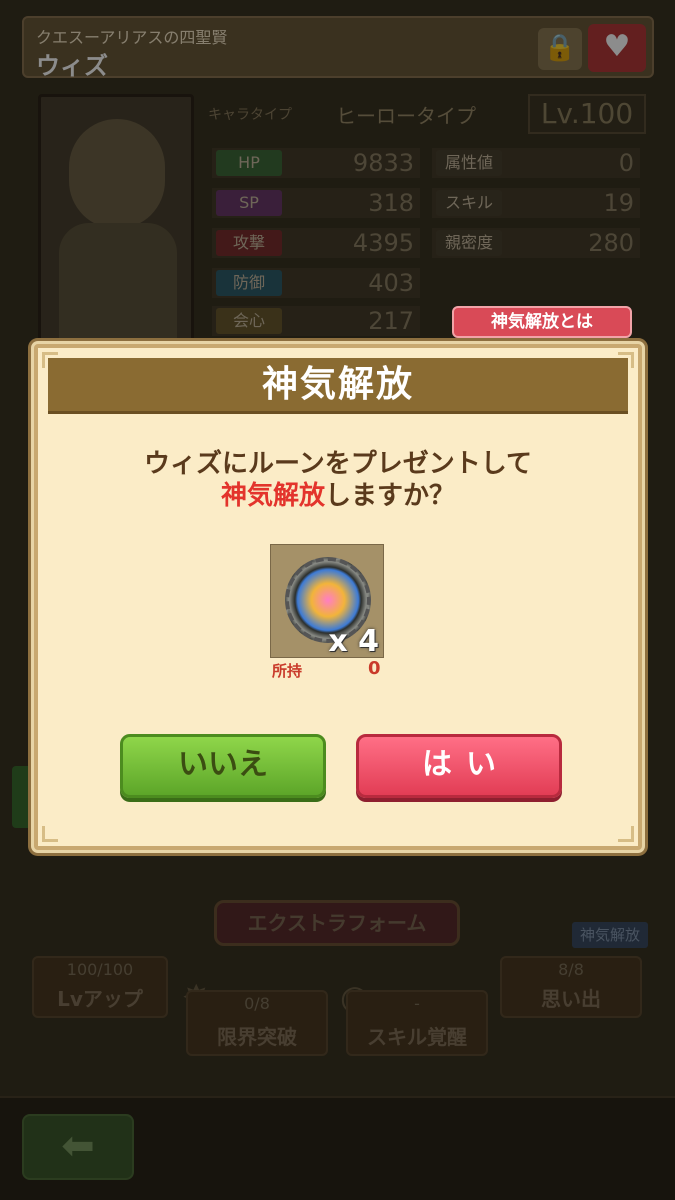 The width and height of the screenshot is (675, 1200). Describe the element at coordinates (459, 766) in the screenshot. I see `yes-button: はい` at that location.